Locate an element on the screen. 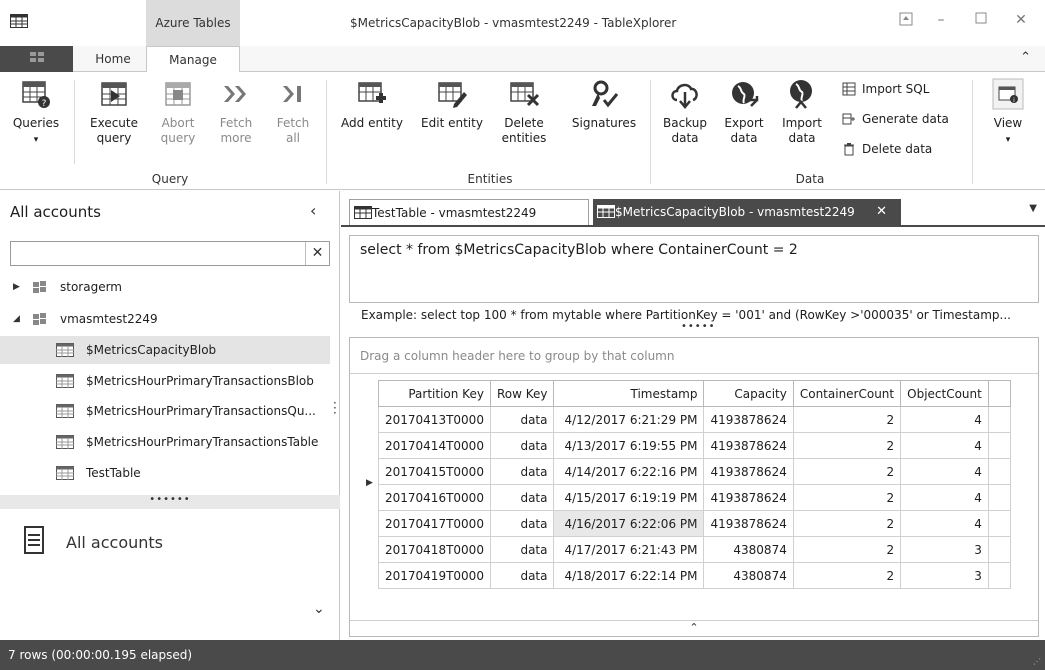 The width and height of the screenshot is (1045, 670). panel-splitter: •••••• is located at coordinates (170, 502).